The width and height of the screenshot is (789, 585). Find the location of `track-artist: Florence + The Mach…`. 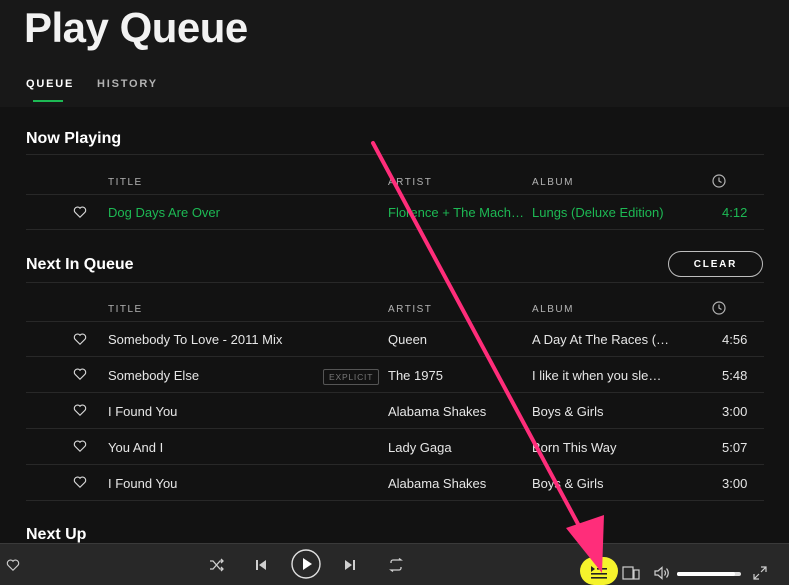

track-artist: Florence + The Mach… is located at coordinates (457, 212).